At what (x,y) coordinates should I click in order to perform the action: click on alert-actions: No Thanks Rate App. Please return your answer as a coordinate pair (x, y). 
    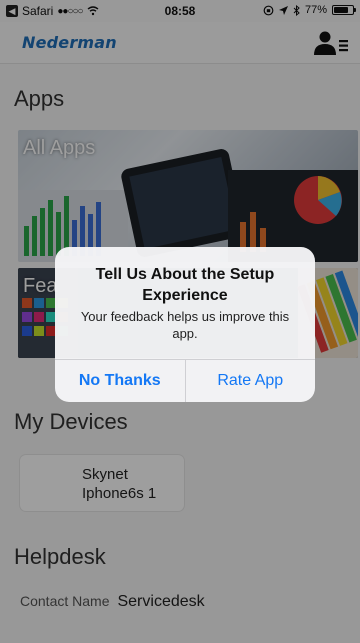
    Looking at the image, I should click on (185, 380).